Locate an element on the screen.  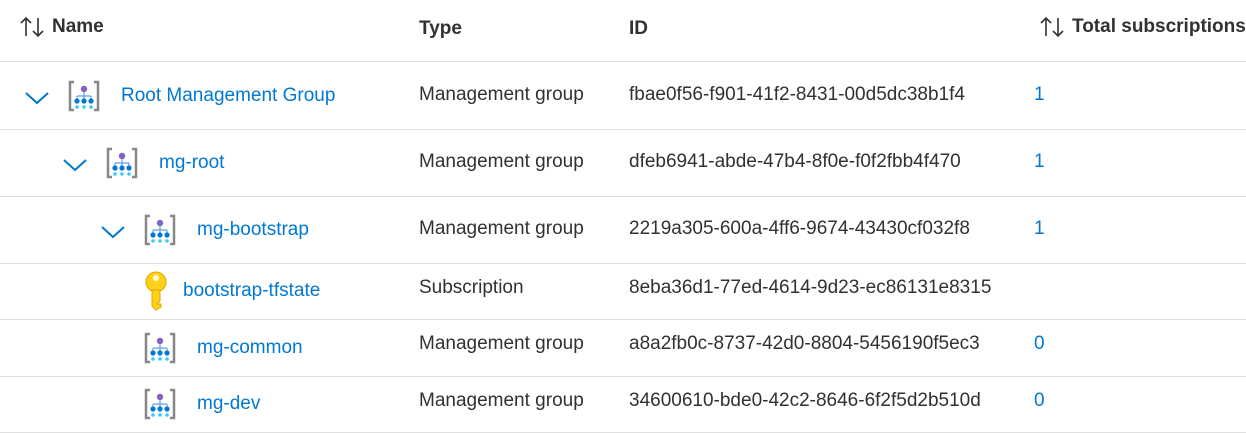
row-type: Subscription is located at coordinates (471, 287).